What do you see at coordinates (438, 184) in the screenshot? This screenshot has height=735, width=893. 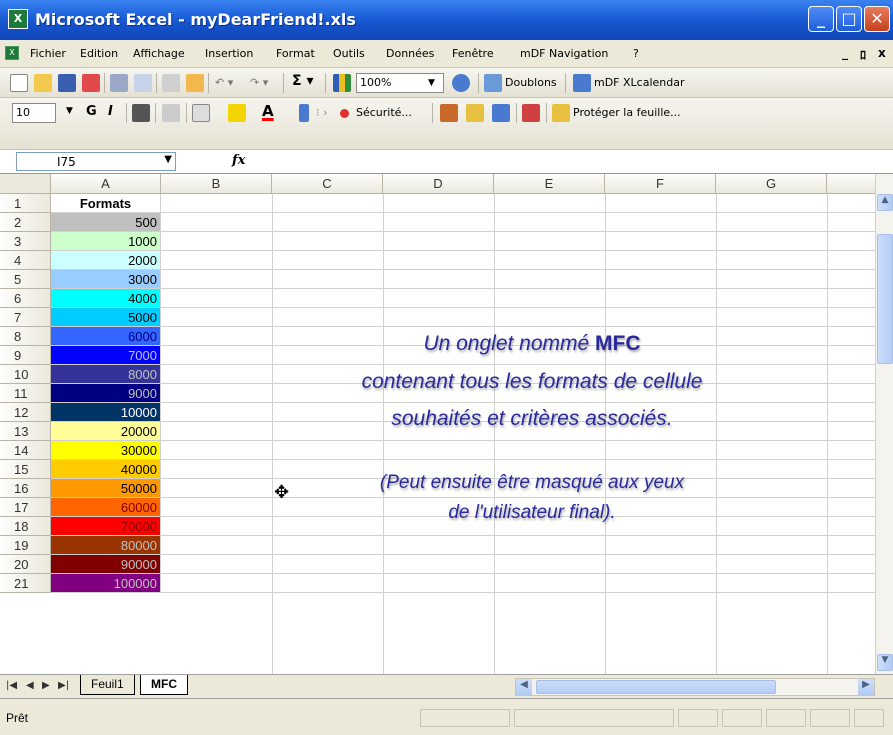 I see `column-header-d: D` at bounding box center [438, 184].